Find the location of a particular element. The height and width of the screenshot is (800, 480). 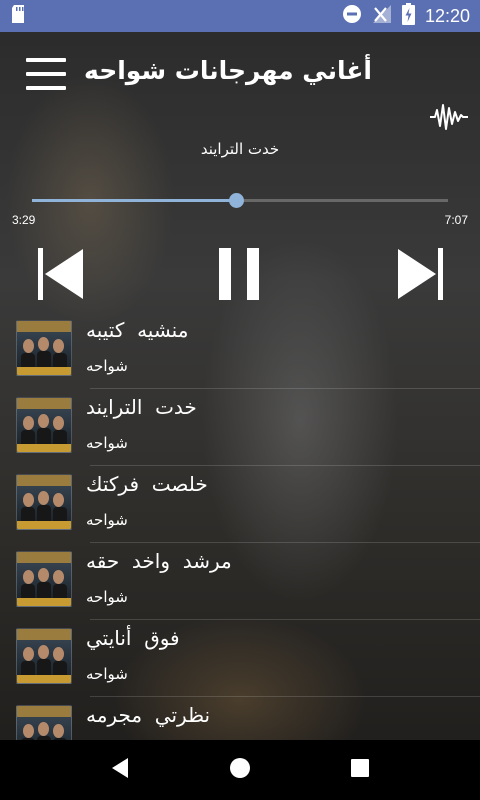

app-bar: أغاني مهرجانات شواحه is located at coordinates (240, 74).